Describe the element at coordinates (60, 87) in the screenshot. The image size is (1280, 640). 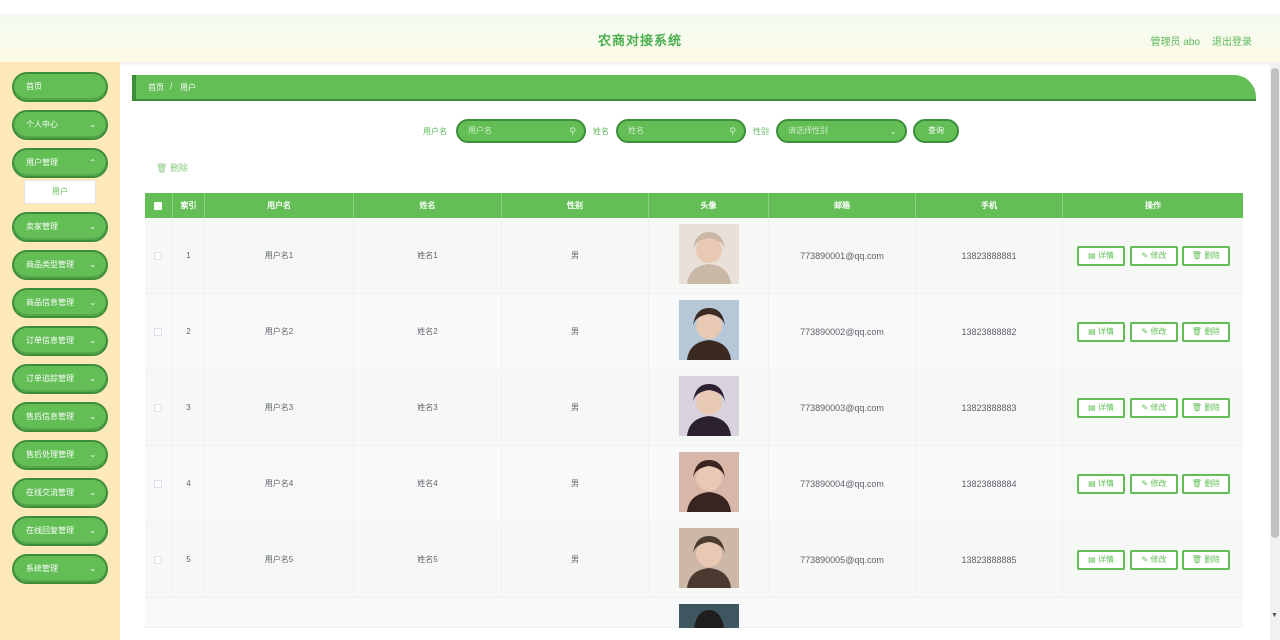
I see `sidebar-item-home: 首页` at that location.